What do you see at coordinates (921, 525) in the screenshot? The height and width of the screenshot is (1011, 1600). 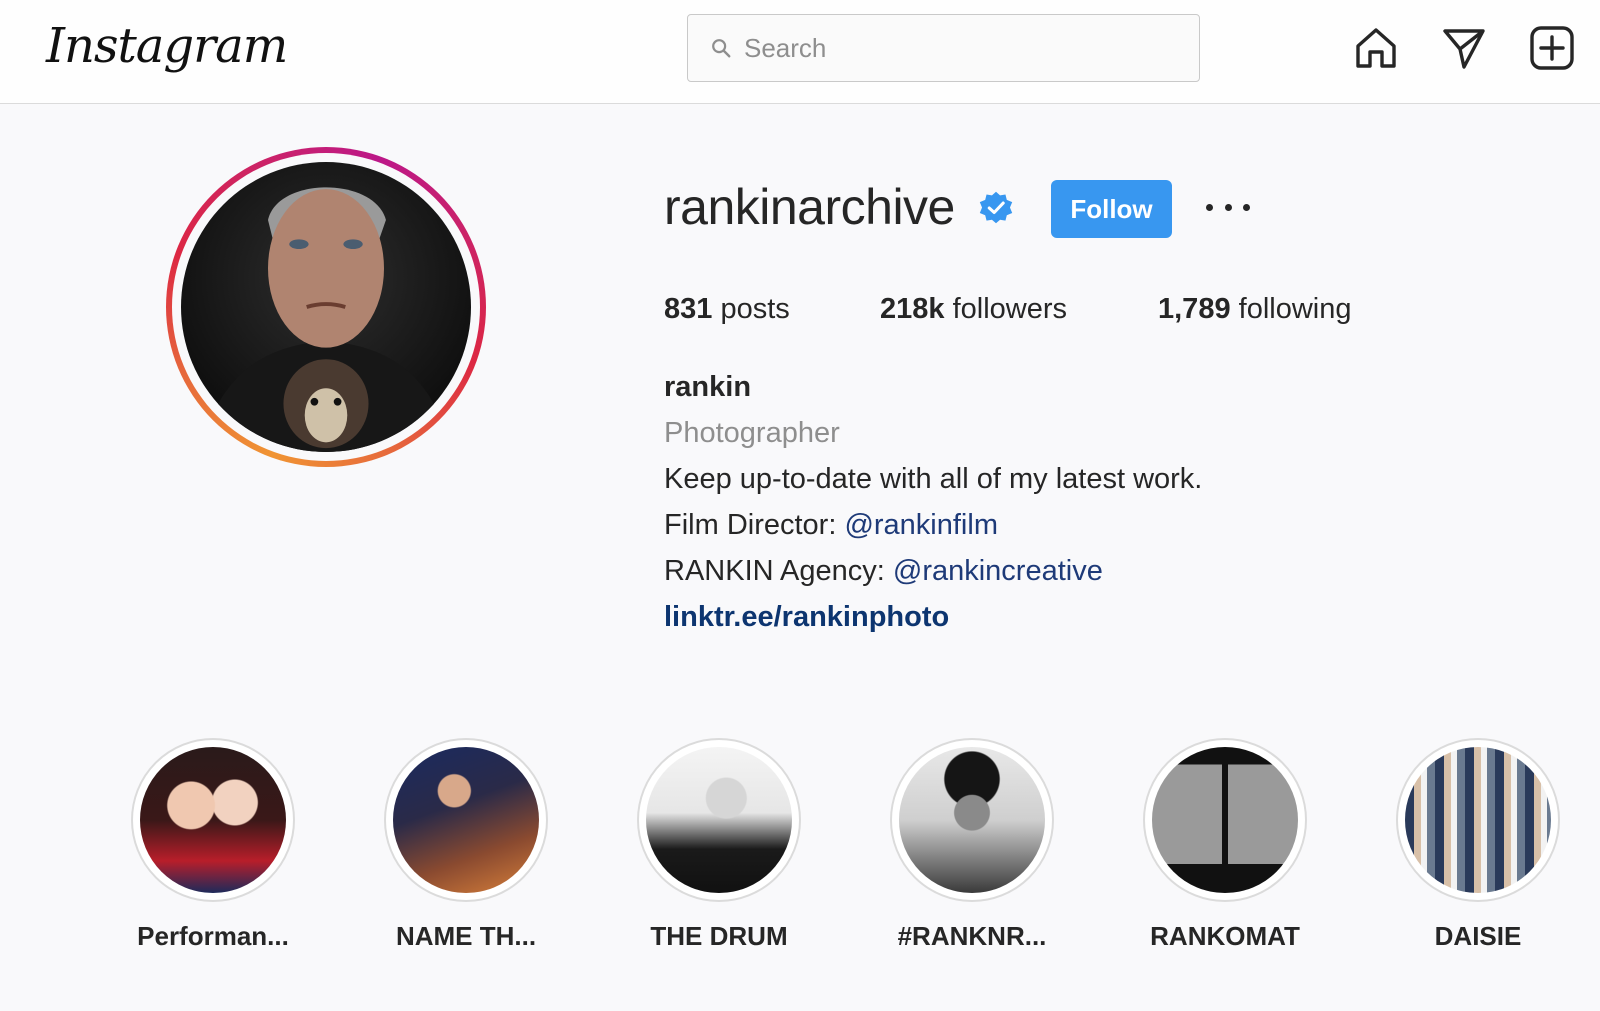 I see `film-director-mention: @rankinfilm` at bounding box center [921, 525].